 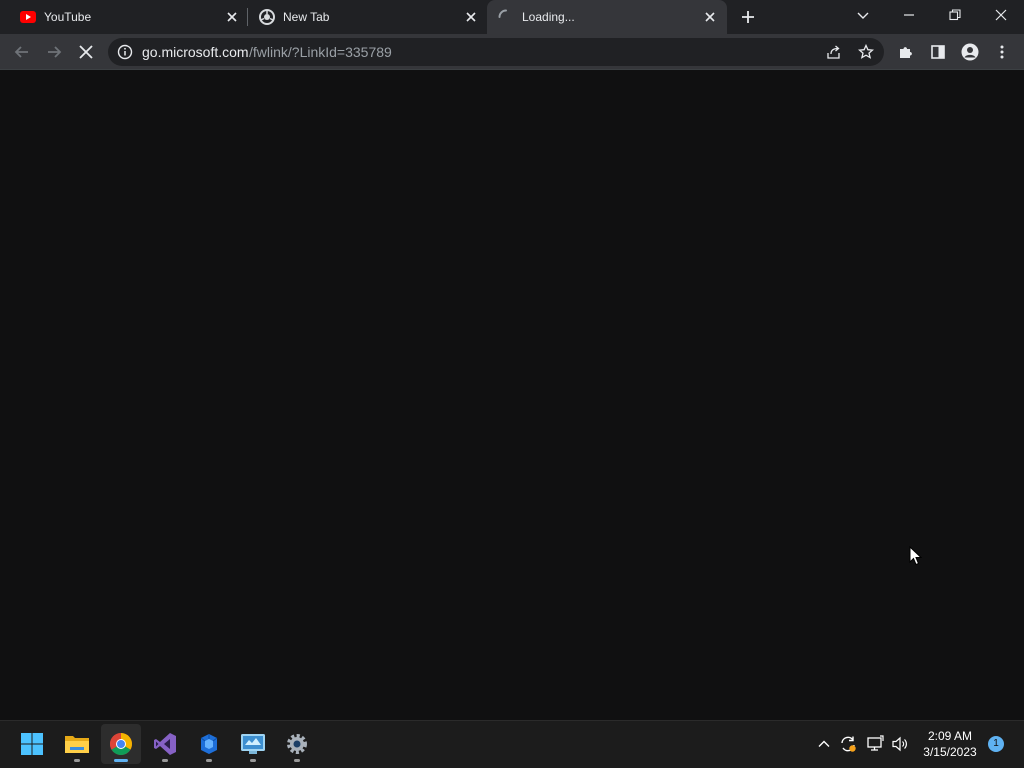 I want to click on chevron-down-icon, so click(x=863, y=15).